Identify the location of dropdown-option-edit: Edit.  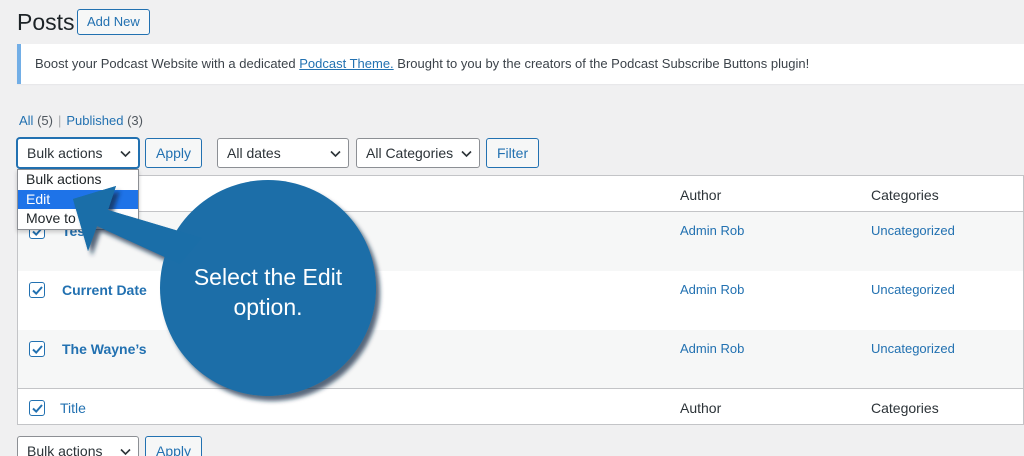
(78, 199).